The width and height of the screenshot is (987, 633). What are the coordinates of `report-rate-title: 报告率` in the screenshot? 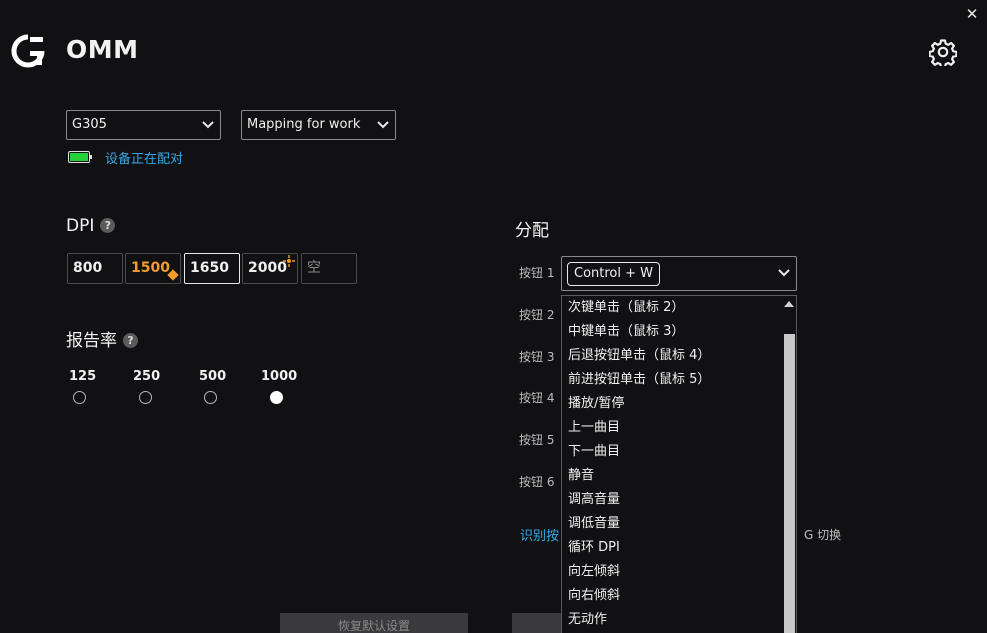 It's located at (91, 341).